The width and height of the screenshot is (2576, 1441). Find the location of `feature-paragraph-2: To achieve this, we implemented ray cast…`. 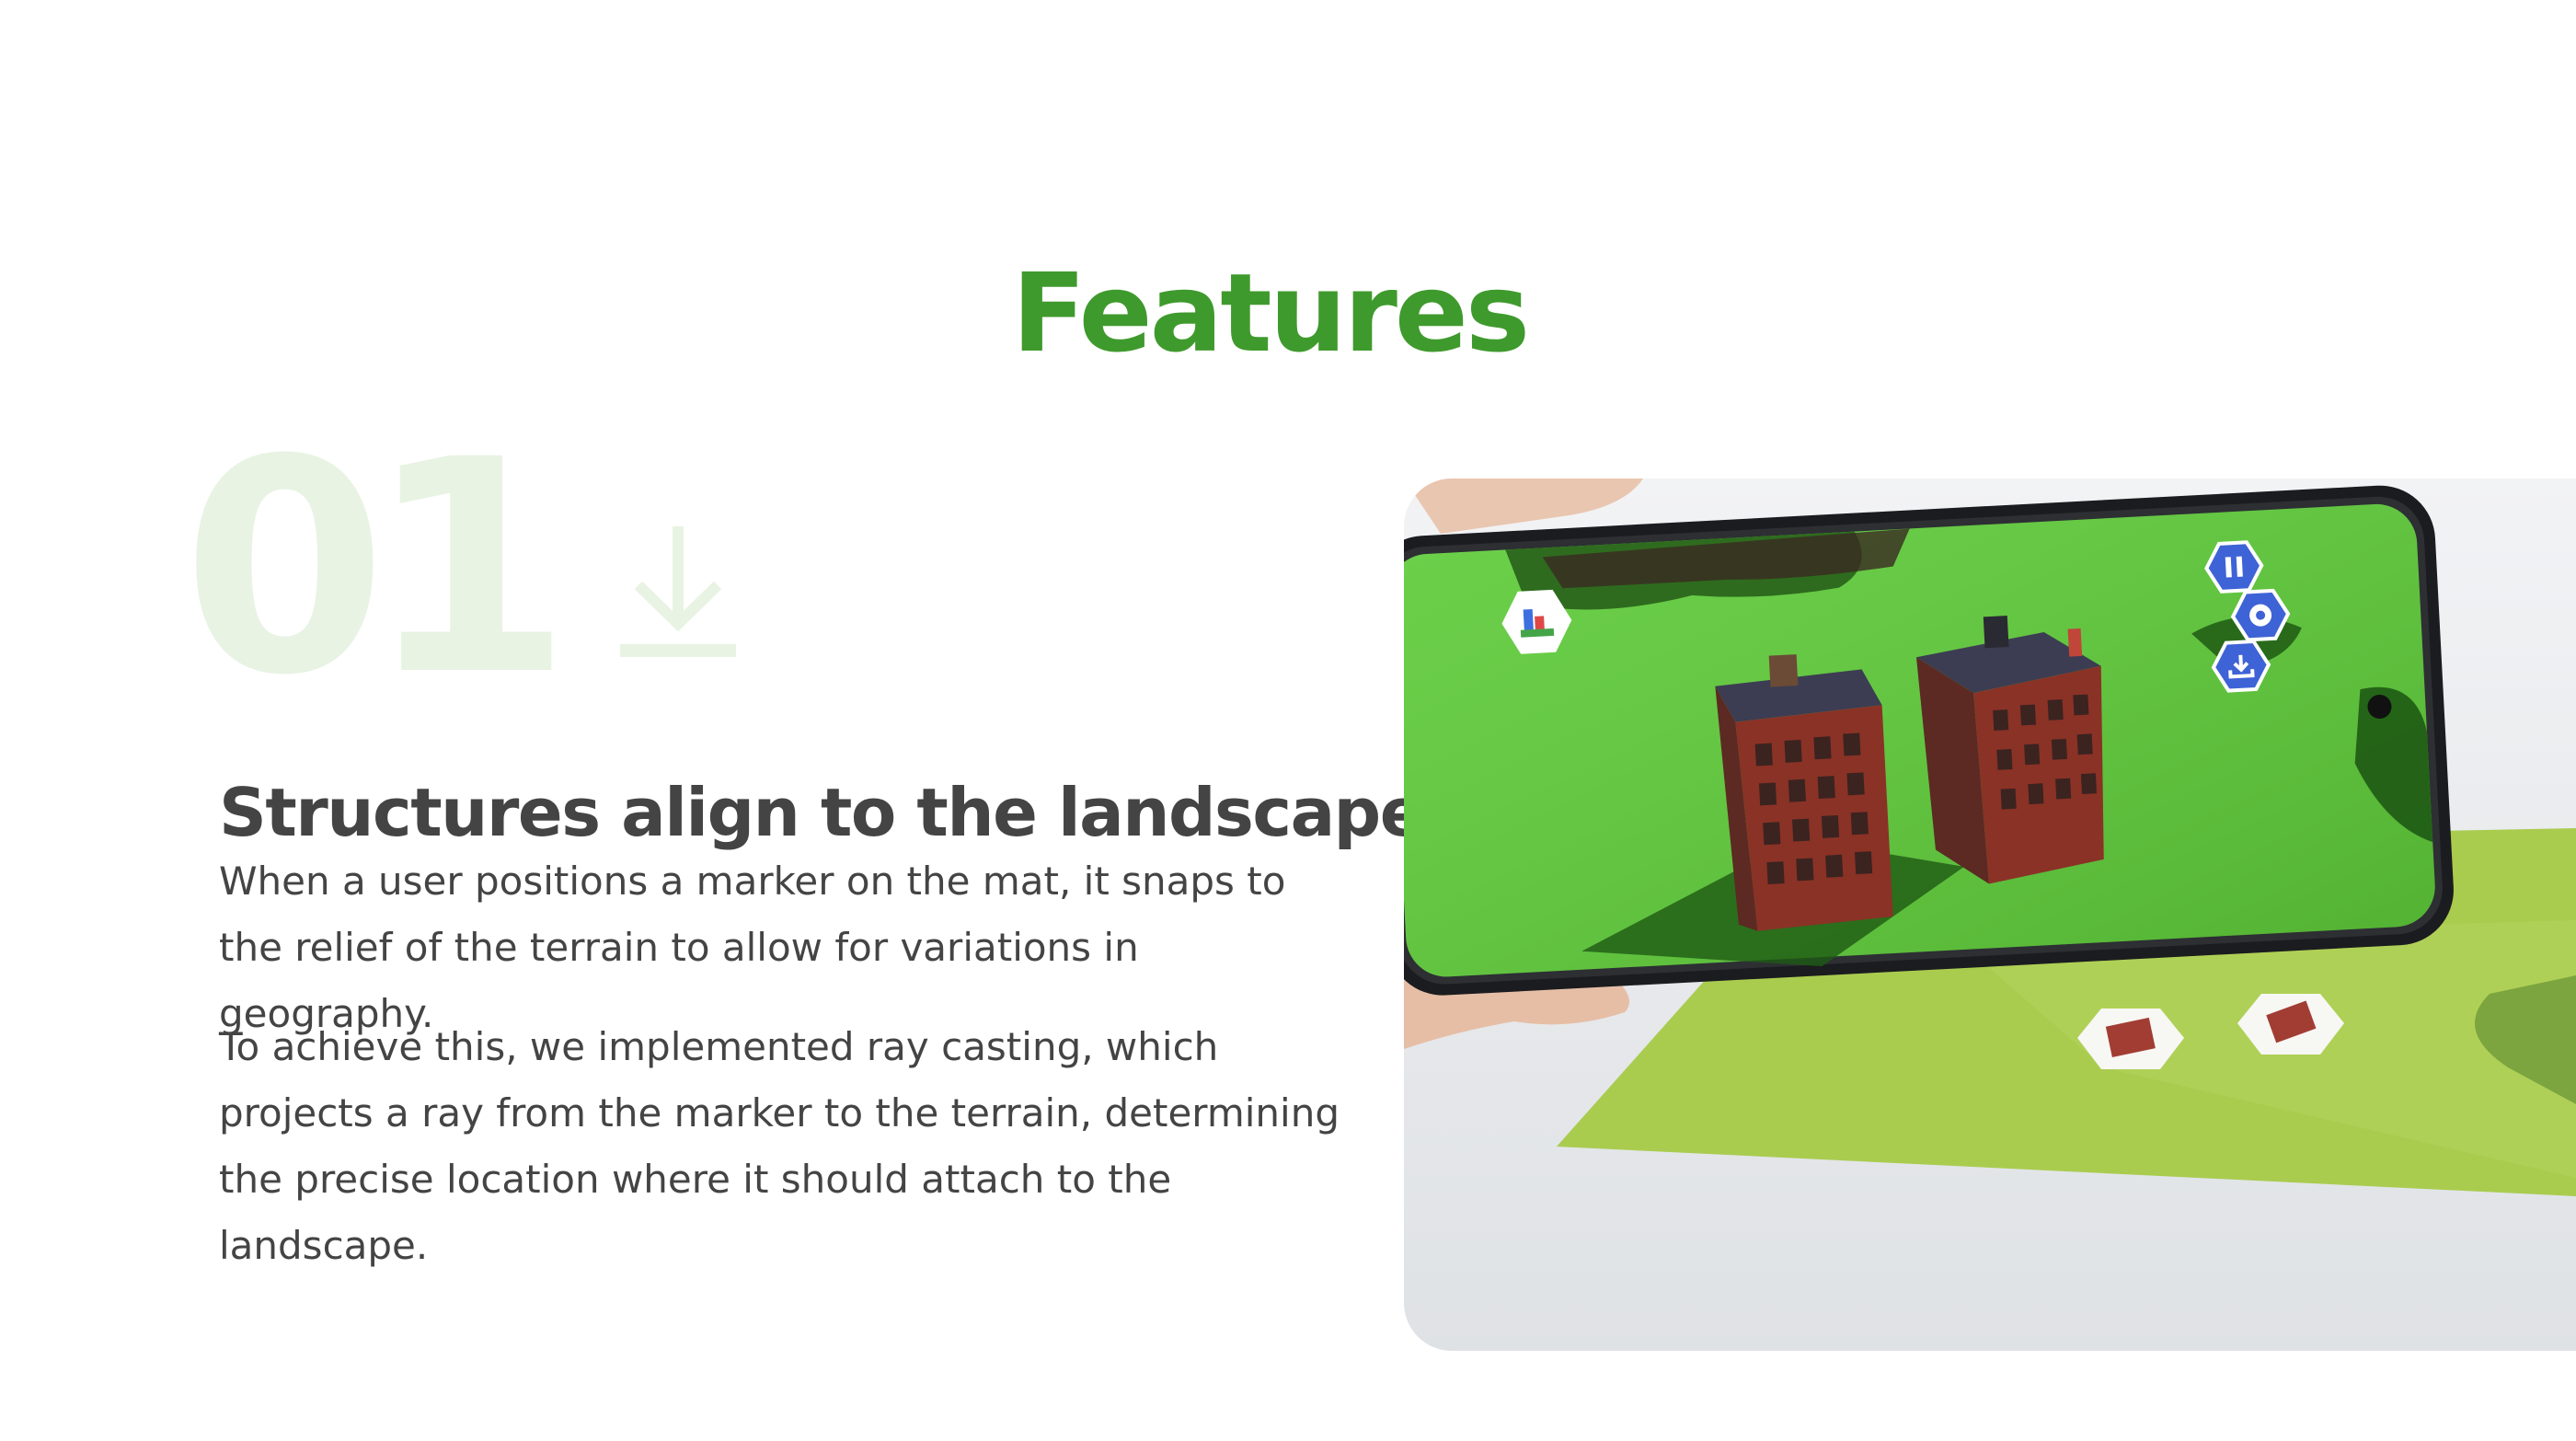

feature-paragraph-2: To achieve this, we implemented ray cast… is located at coordinates (779, 1146).